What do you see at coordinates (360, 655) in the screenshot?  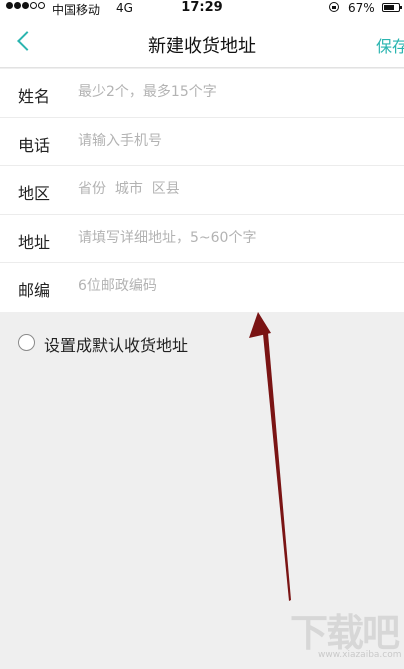 I see `watermark-url: www.xiazaiba.com` at bounding box center [360, 655].